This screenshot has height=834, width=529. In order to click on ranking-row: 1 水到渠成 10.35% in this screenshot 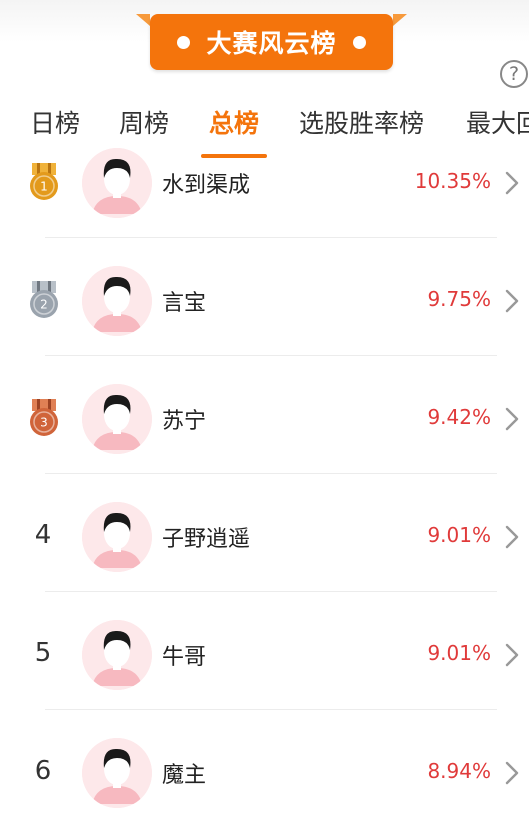, I will do `click(264, 179)`.